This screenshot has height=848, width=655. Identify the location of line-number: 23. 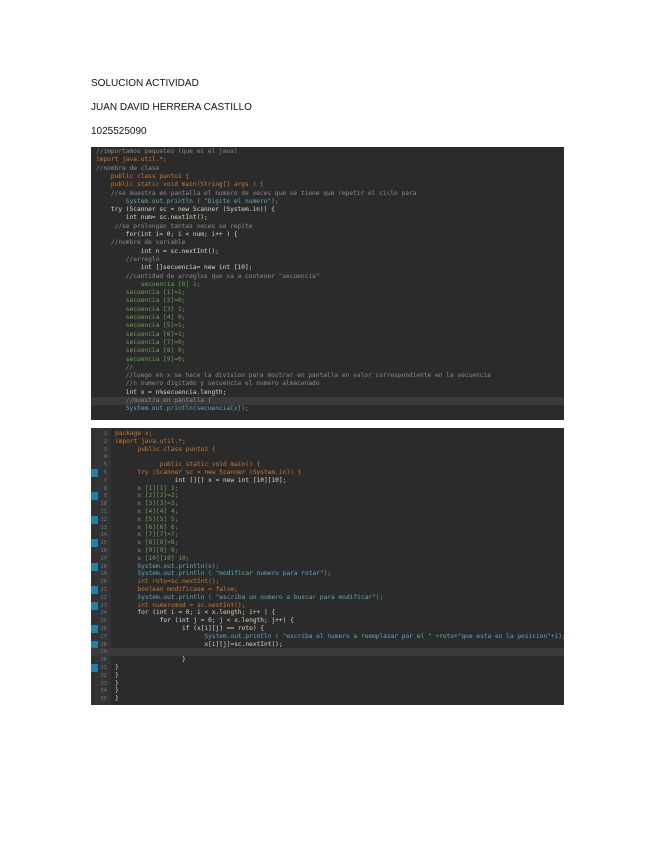
(103, 605).